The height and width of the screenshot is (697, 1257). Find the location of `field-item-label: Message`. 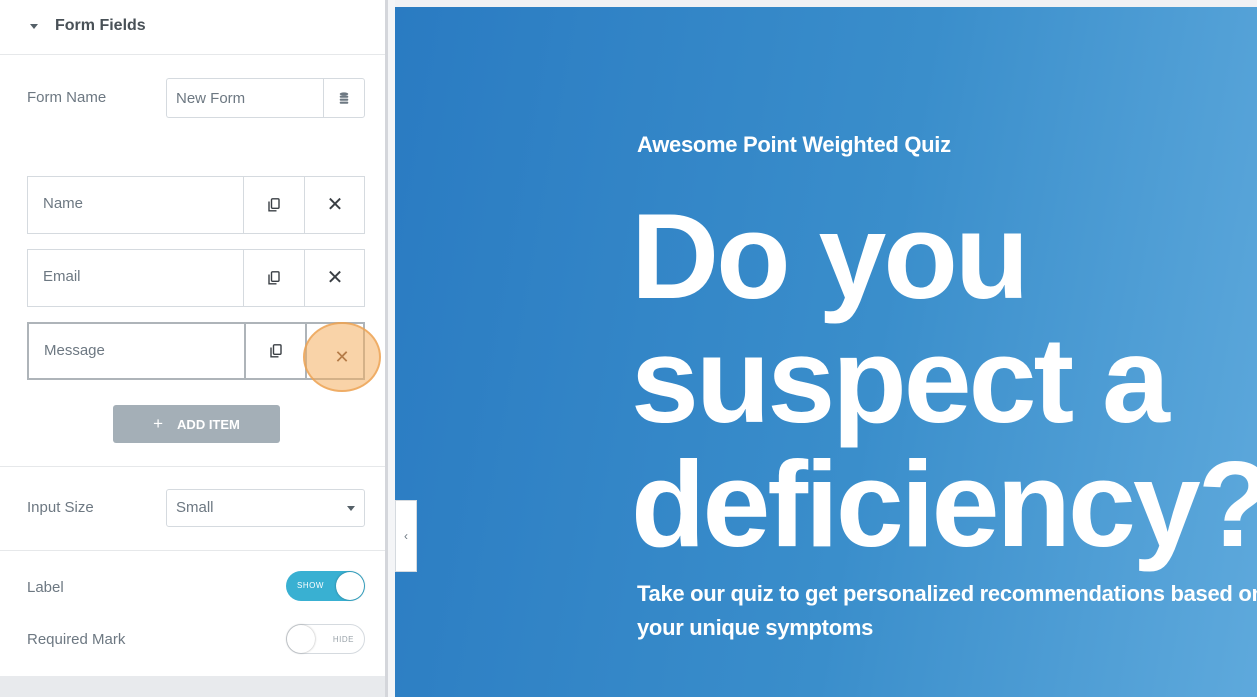

field-item-label: Message is located at coordinates (74, 350).